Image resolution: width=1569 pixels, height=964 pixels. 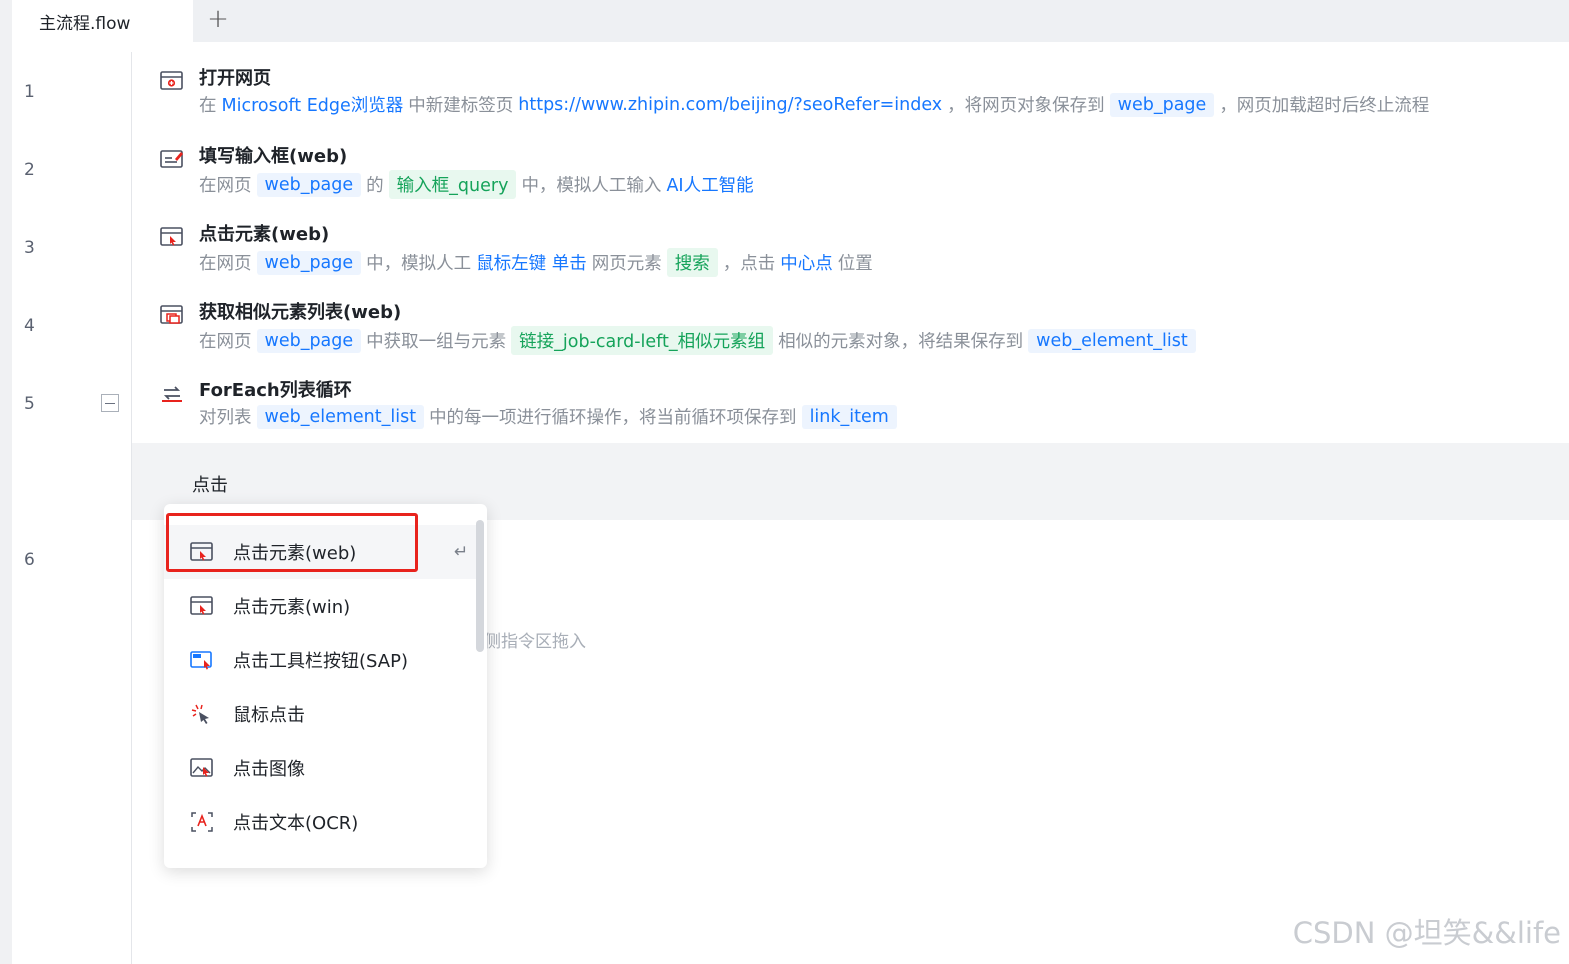 I want to click on desc-text: 的, so click(x=375, y=186).